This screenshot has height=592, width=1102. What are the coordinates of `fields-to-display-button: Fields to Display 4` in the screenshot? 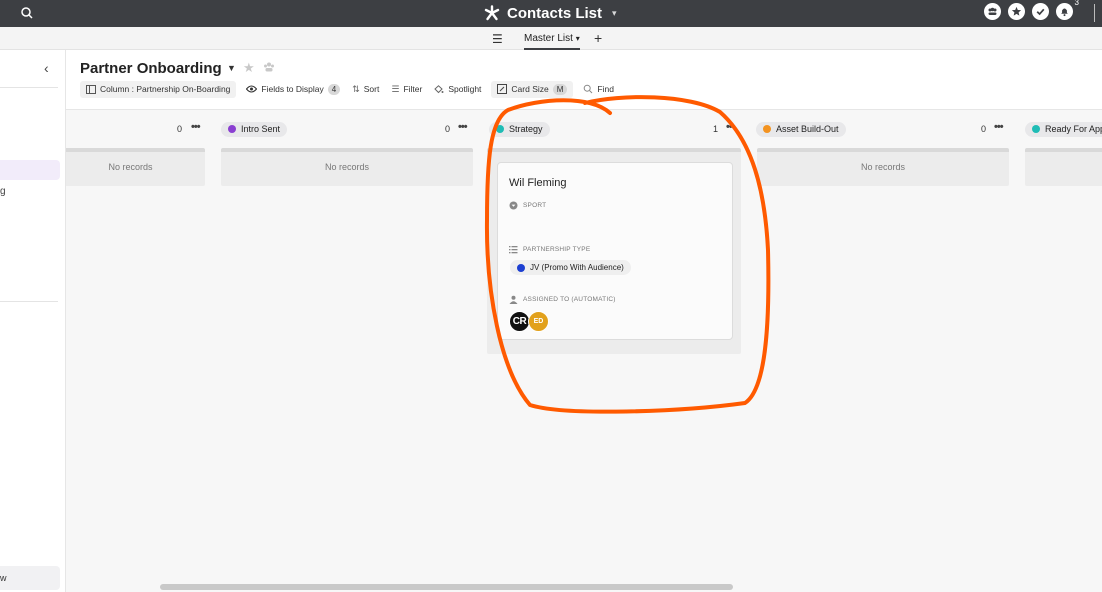 It's located at (293, 89).